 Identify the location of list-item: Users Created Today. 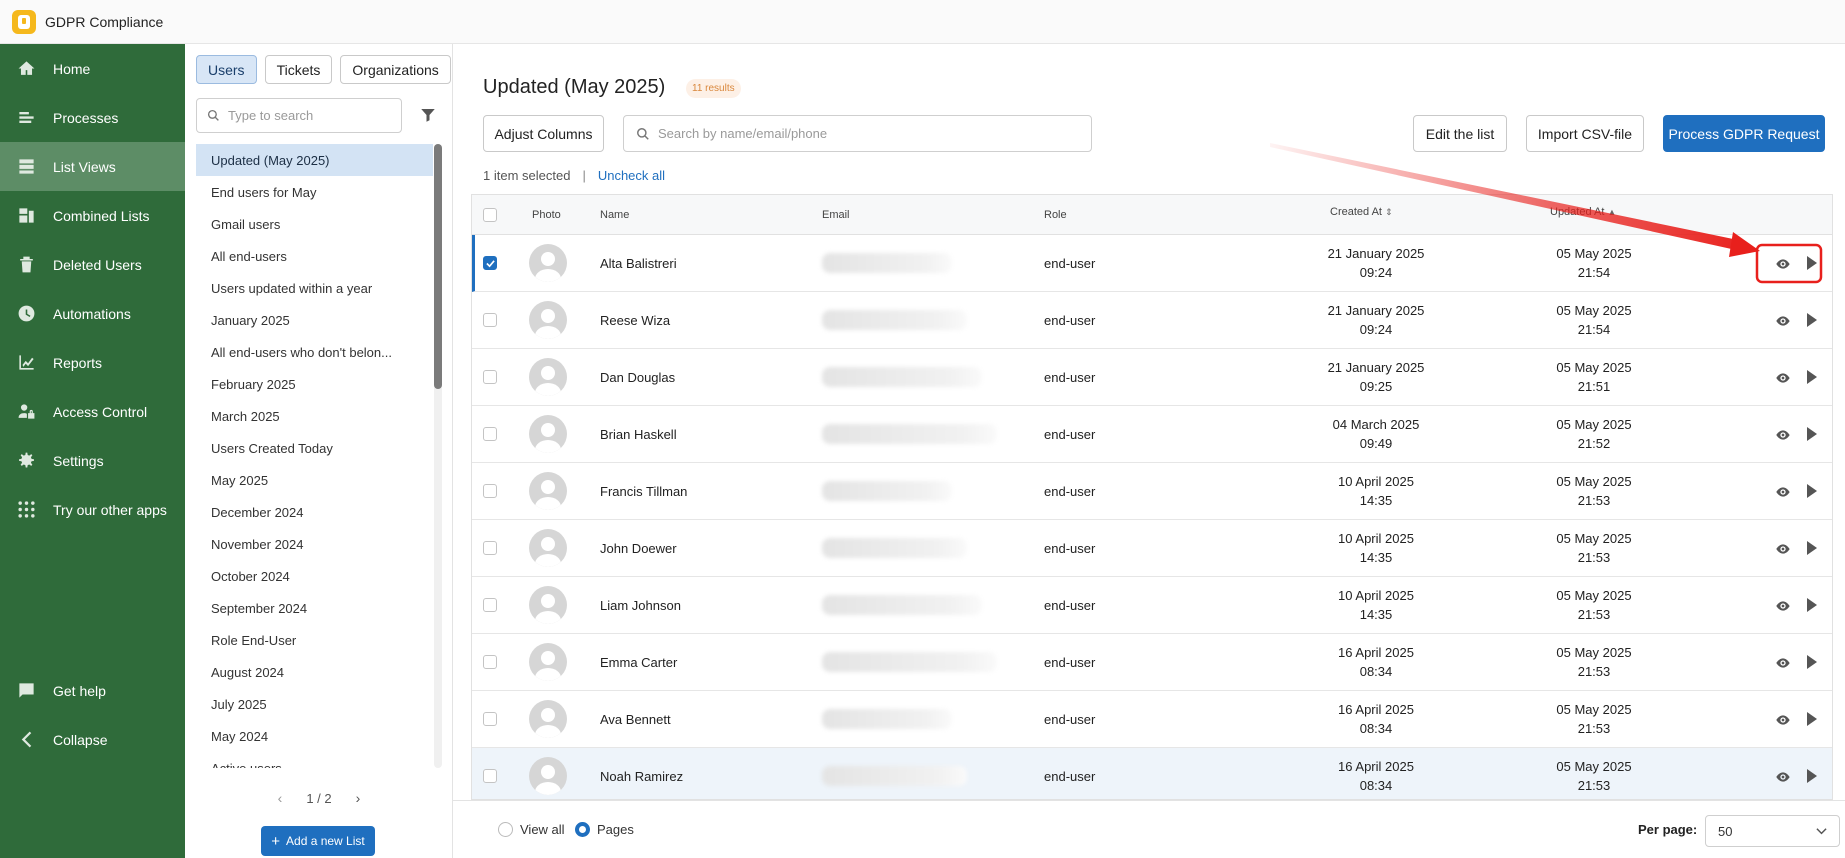
(314, 448).